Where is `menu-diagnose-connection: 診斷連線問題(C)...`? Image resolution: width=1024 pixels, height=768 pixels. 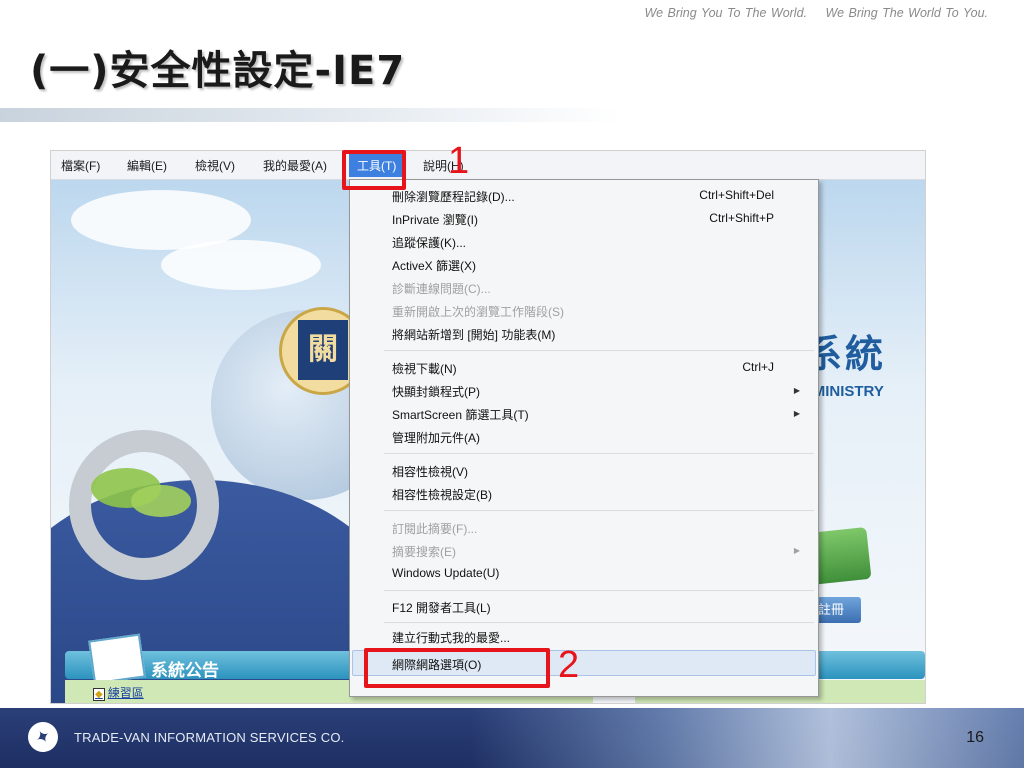
menu-diagnose-connection: 診斷連線問題(C)... is located at coordinates (441, 289).